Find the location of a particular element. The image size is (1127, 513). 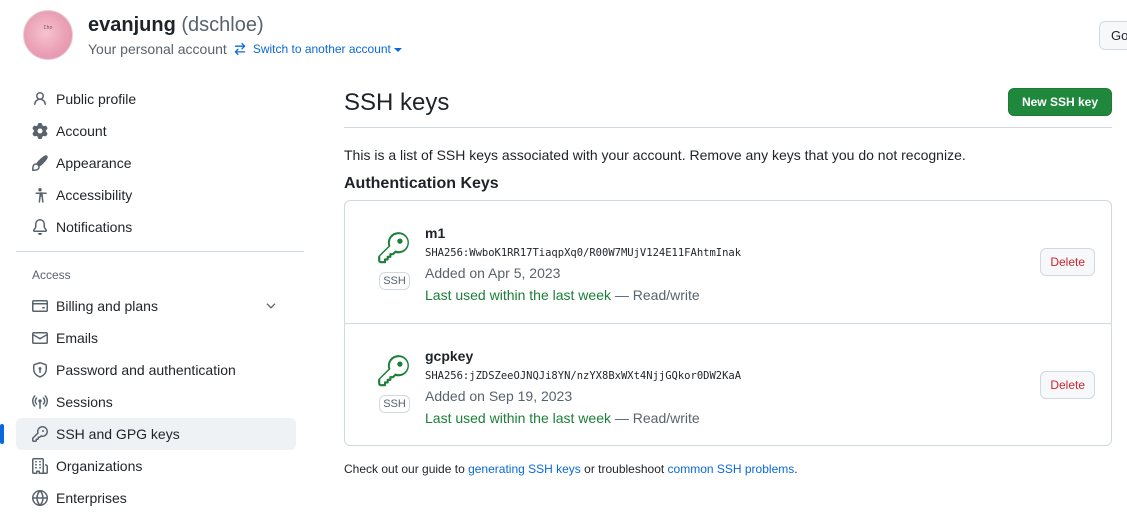

sidebar-item-password-authentication: Password and authentication is located at coordinates (160, 370).